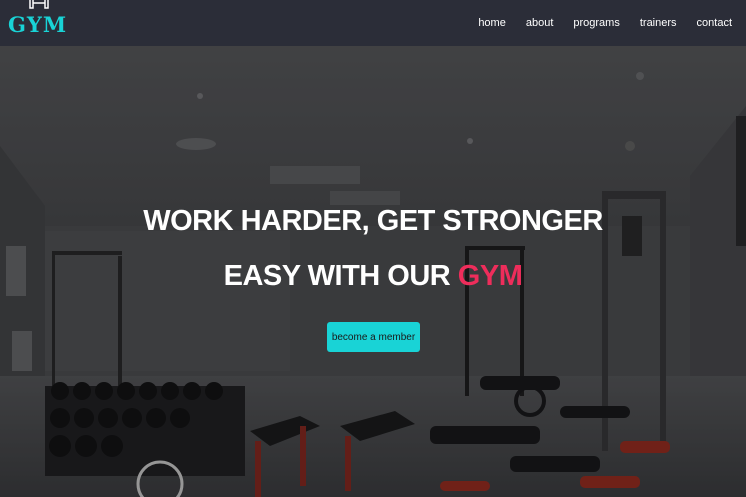 This screenshot has height=497, width=746. I want to click on hero-headline-line2: EASY WITH OUR GYM, so click(373, 276).